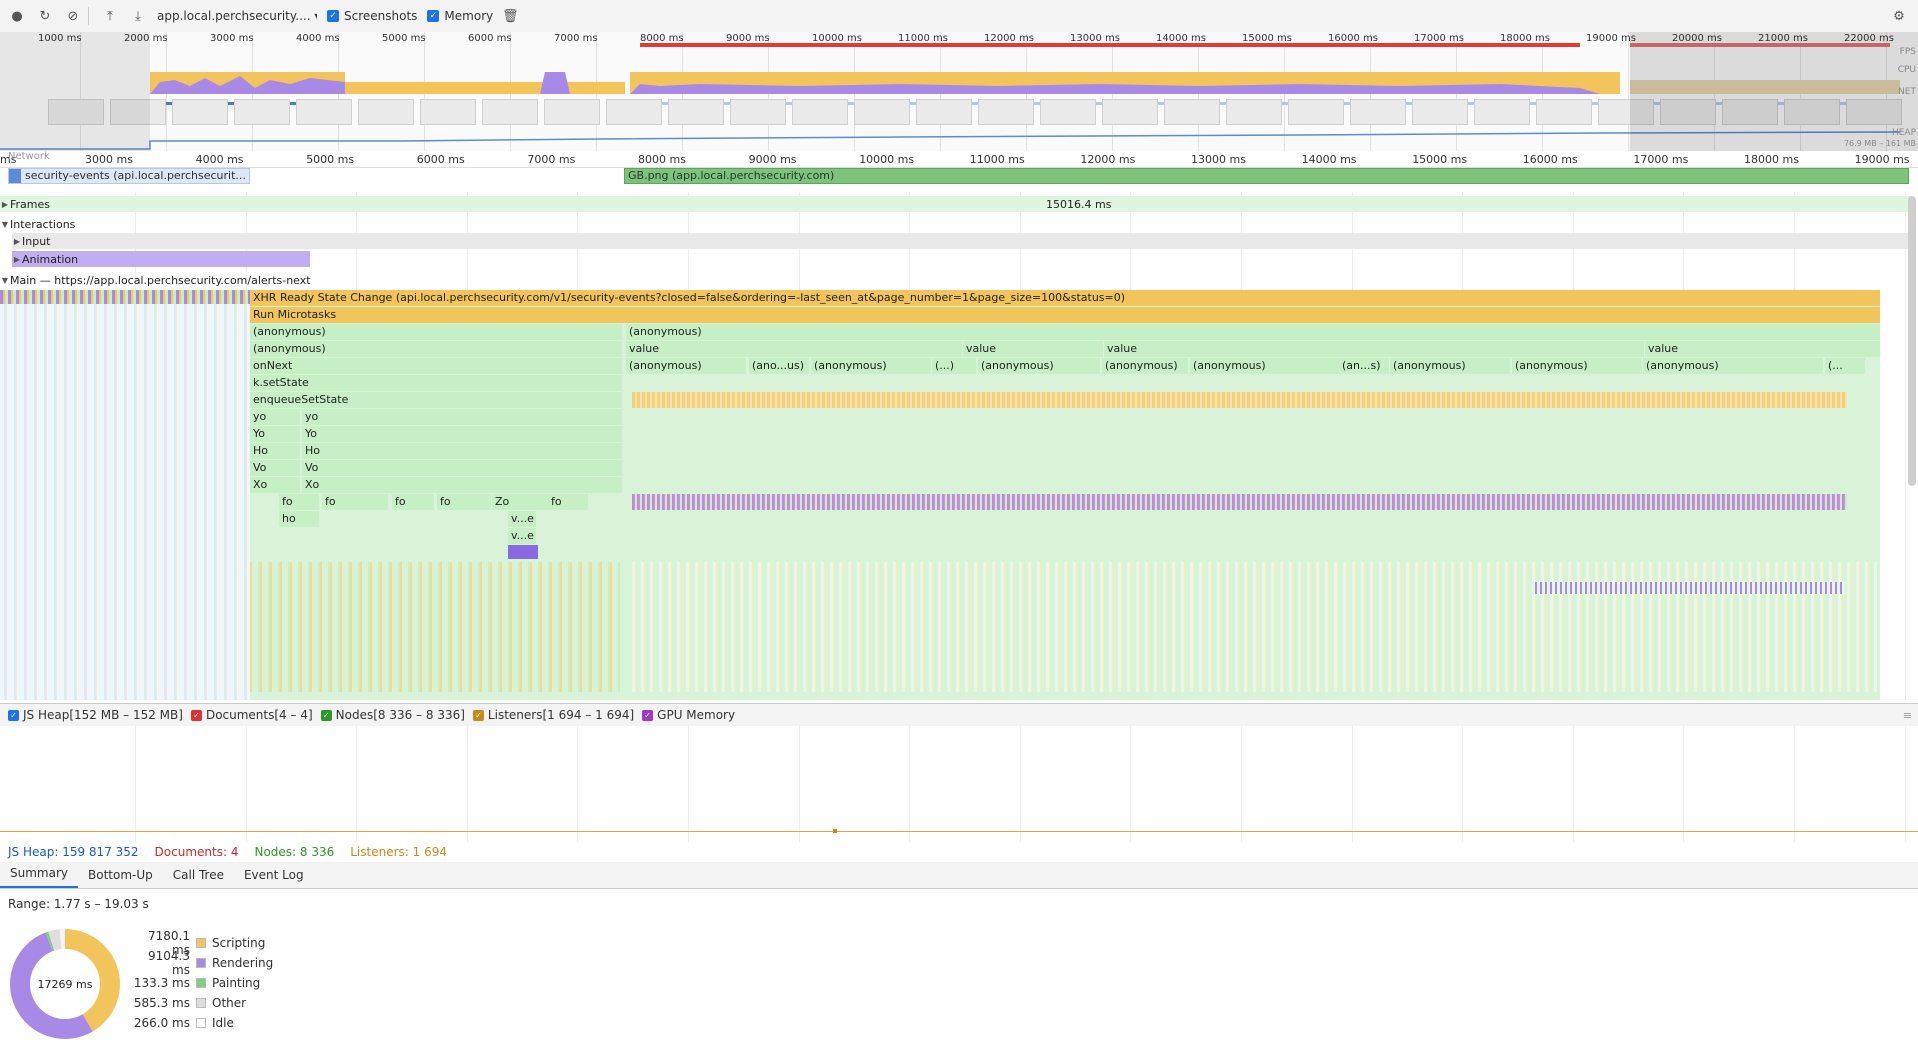 Image resolution: width=1918 pixels, height=1055 pixels. What do you see at coordinates (436, 366) in the screenshot?
I see `onnext-call: onNext` at bounding box center [436, 366].